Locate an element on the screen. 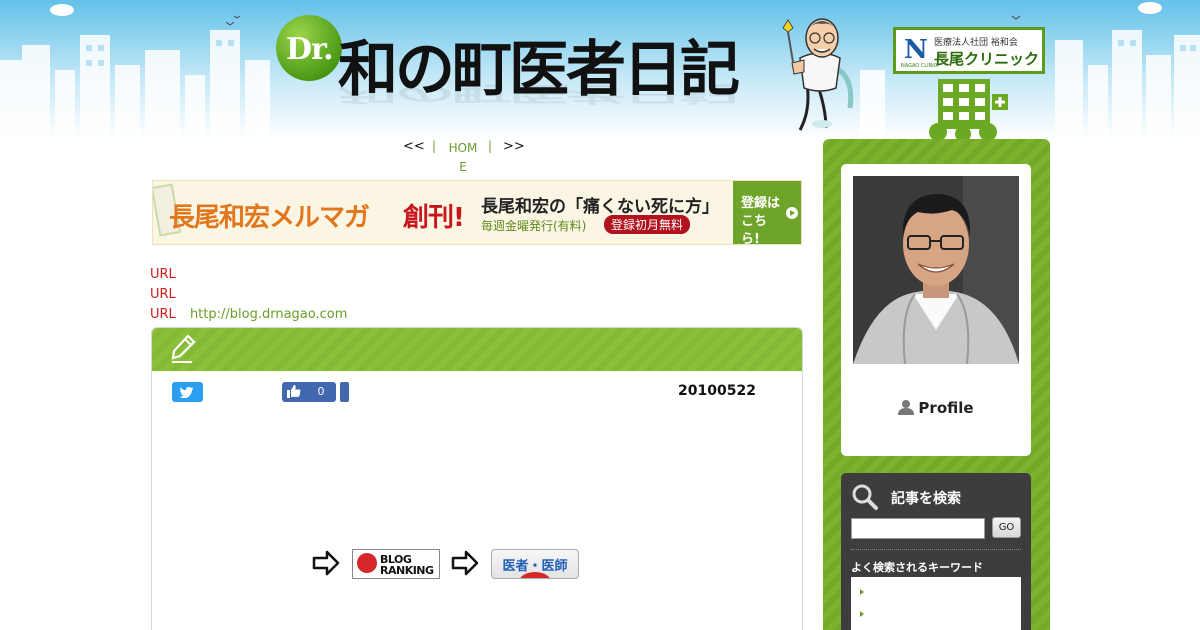 Image resolution: width=1200 pixels, height=630 pixels. page-navigation: << | HOME | >> is located at coordinates (465, 157).